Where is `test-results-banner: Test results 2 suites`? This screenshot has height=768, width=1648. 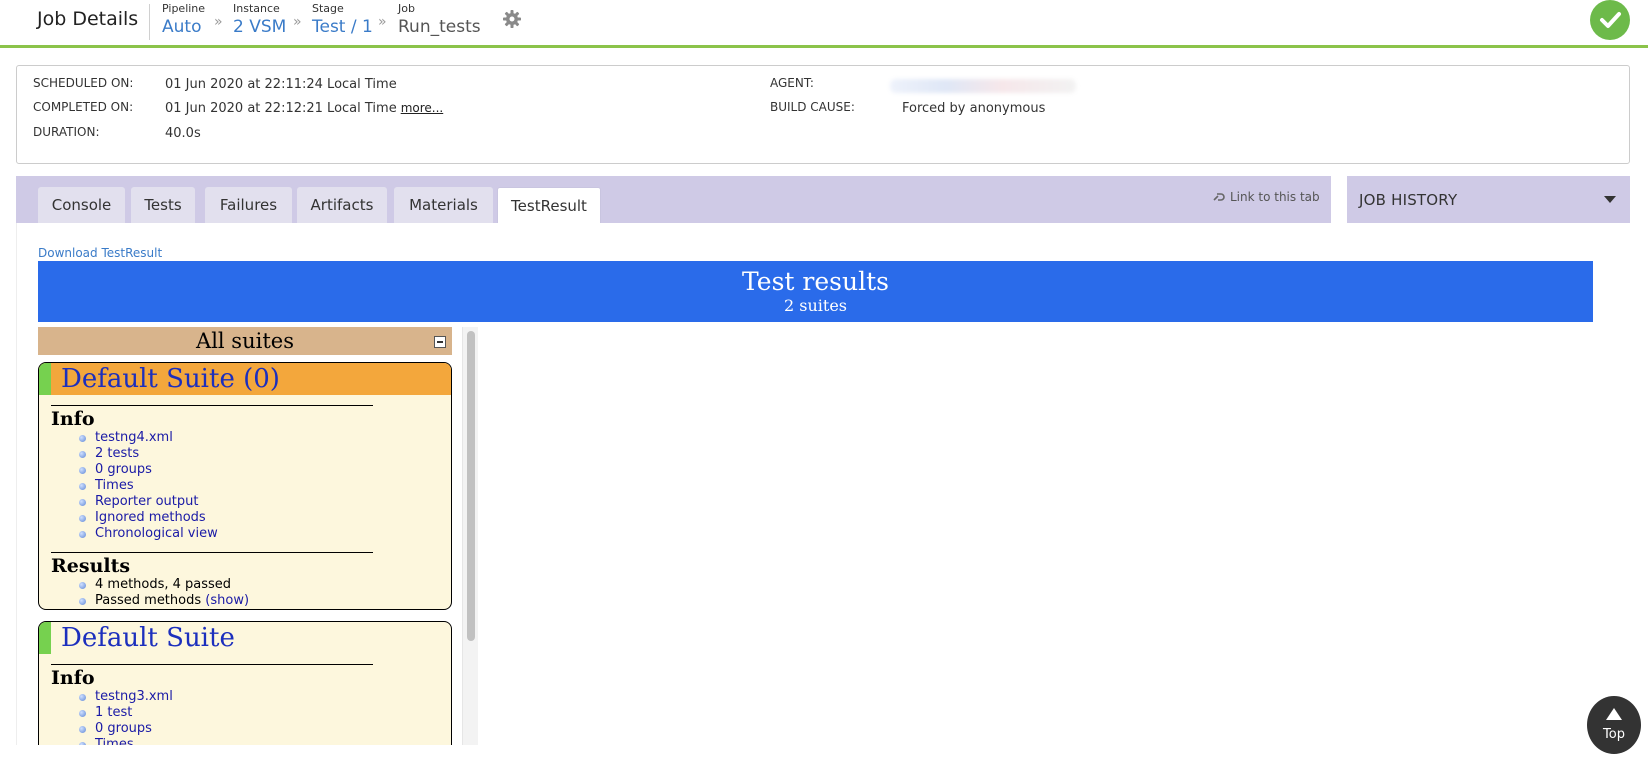 test-results-banner: Test results 2 suites is located at coordinates (815, 291).